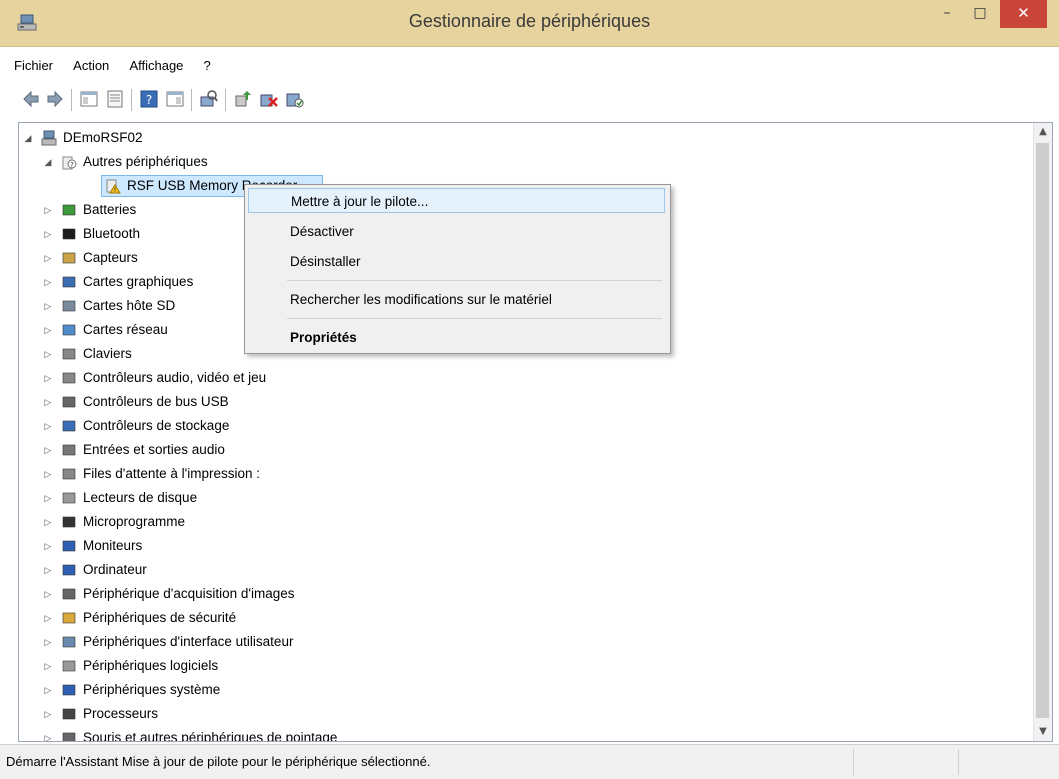 This screenshot has width=1059, height=779. I want to click on display-adapter-icon, so click(69, 282).